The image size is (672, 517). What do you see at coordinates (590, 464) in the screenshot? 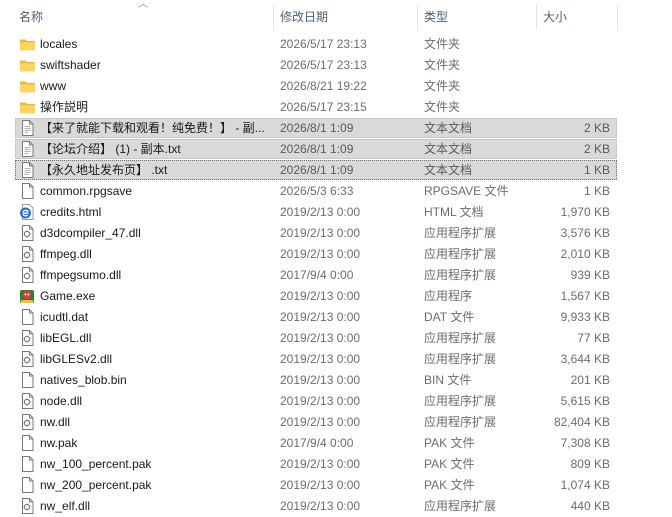
I see `file-size: 809 KB` at bounding box center [590, 464].